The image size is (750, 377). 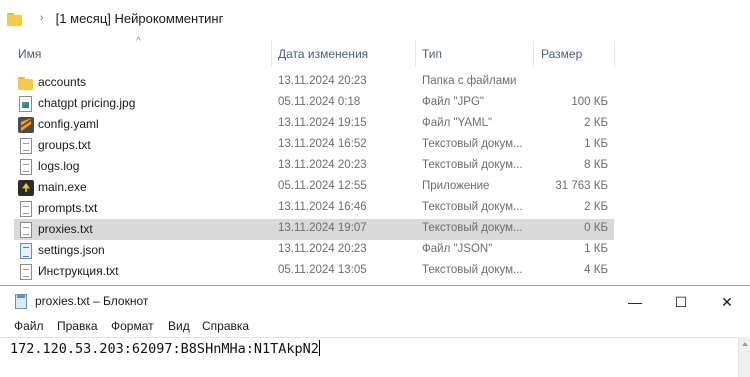 I want to click on column-header-row: ^ Имя Дата изменения Тип Размер, so click(x=375, y=54).